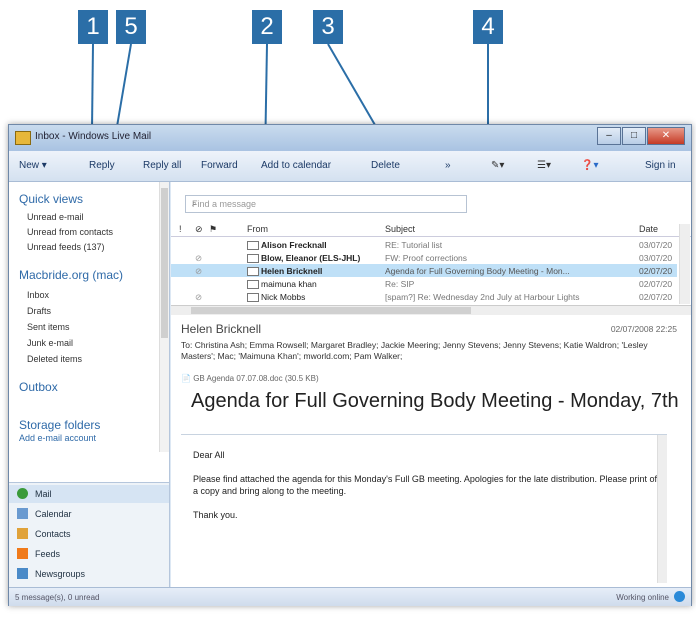 The height and width of the screenshot is (628, 696). Describe the element at coordinates (93, 136) in the screenshot. I see `window-title: Inbox - Windows Live Mail` at that location.